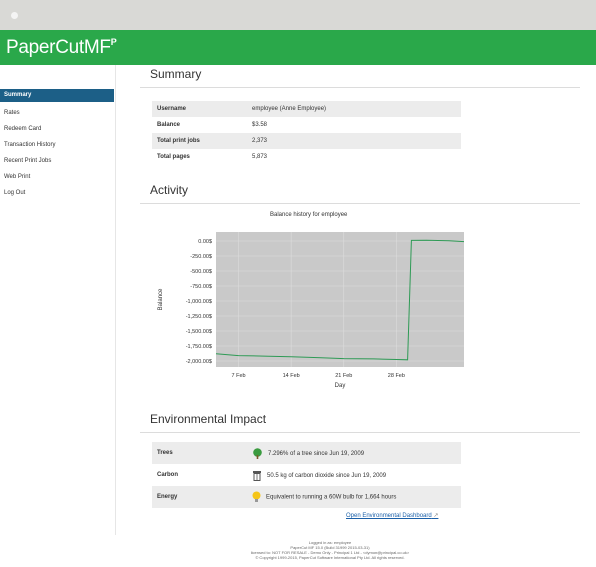  What do you see at coordinates (360, 203) in the screenshot?
I see `activity-divider` at bounding box center [360, 203].